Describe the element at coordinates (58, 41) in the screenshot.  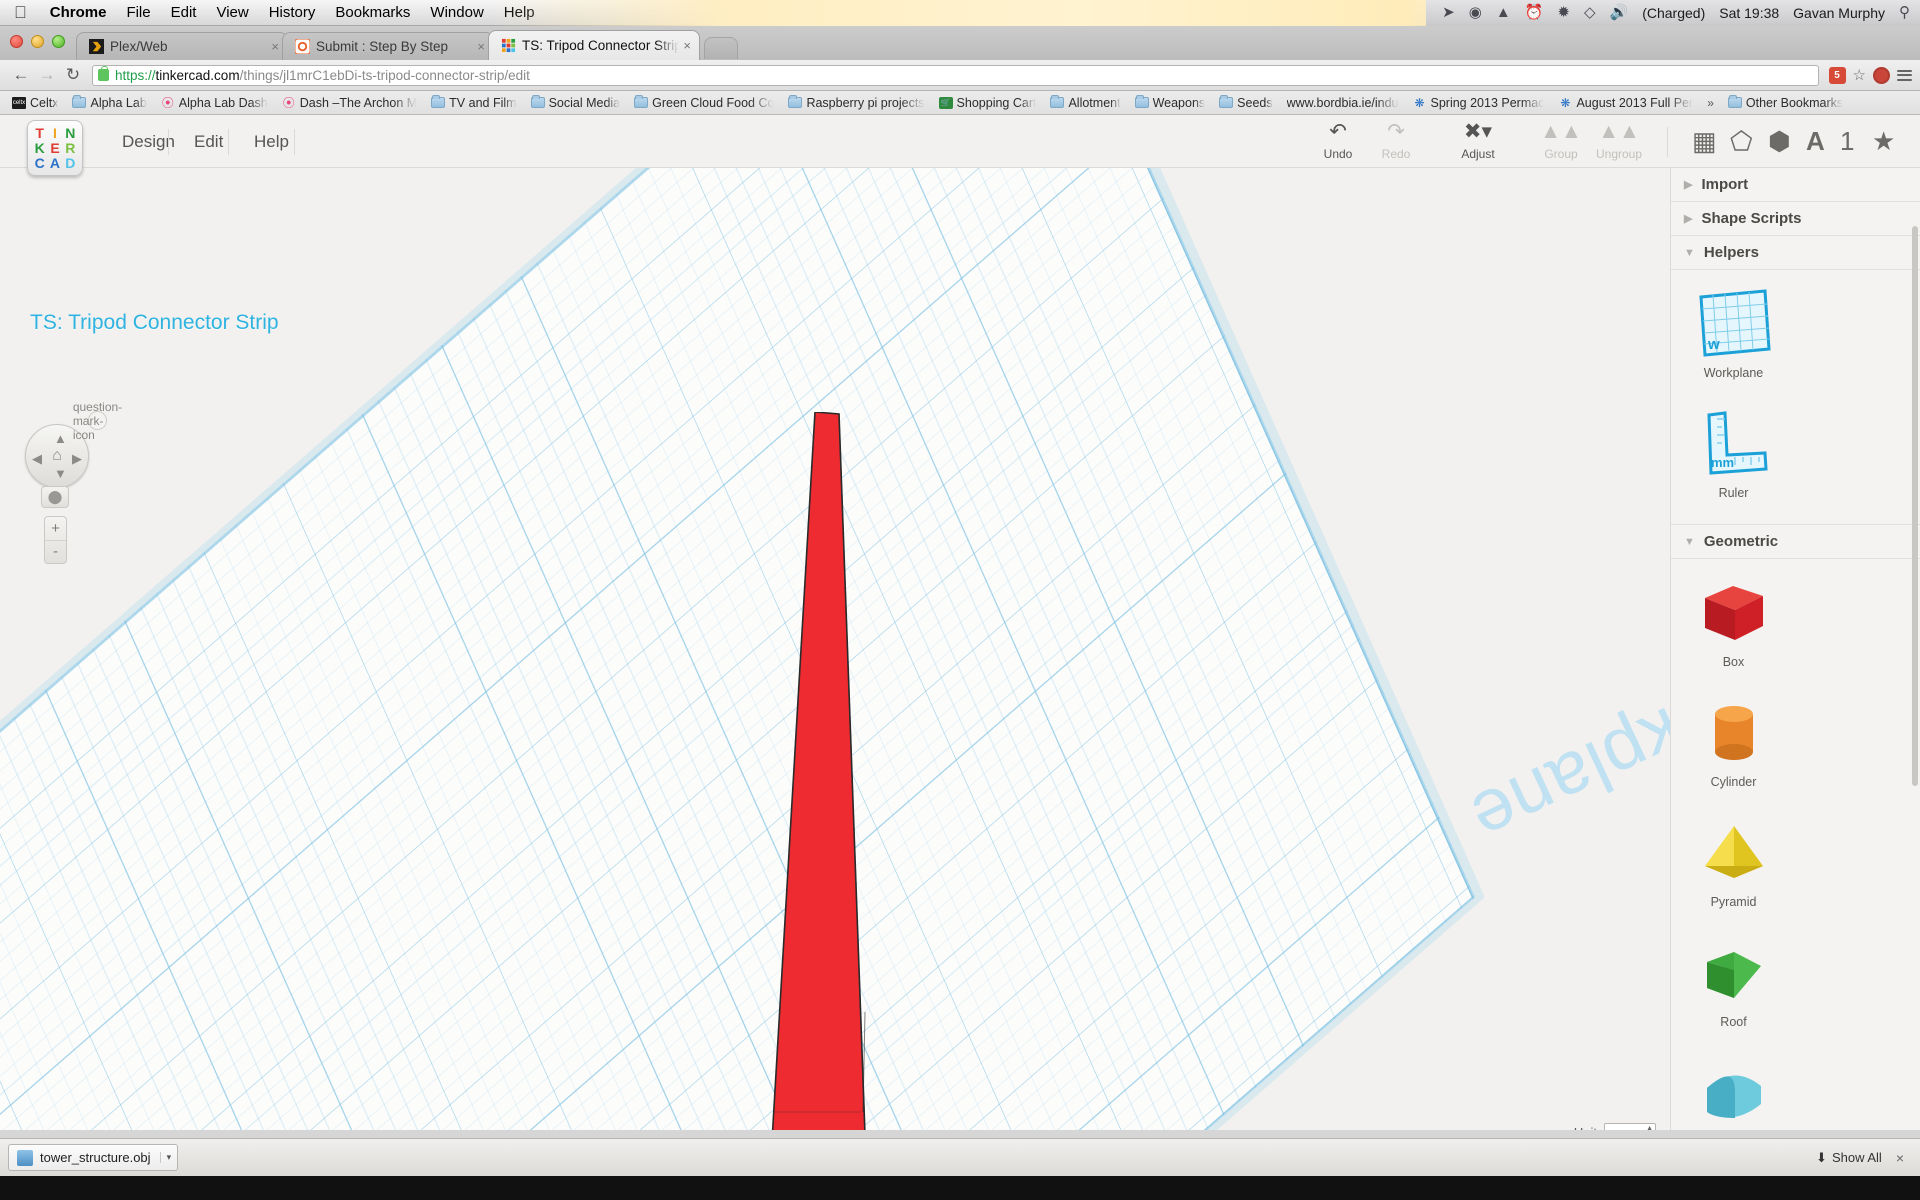
I see `maximize-window-button` at that location.